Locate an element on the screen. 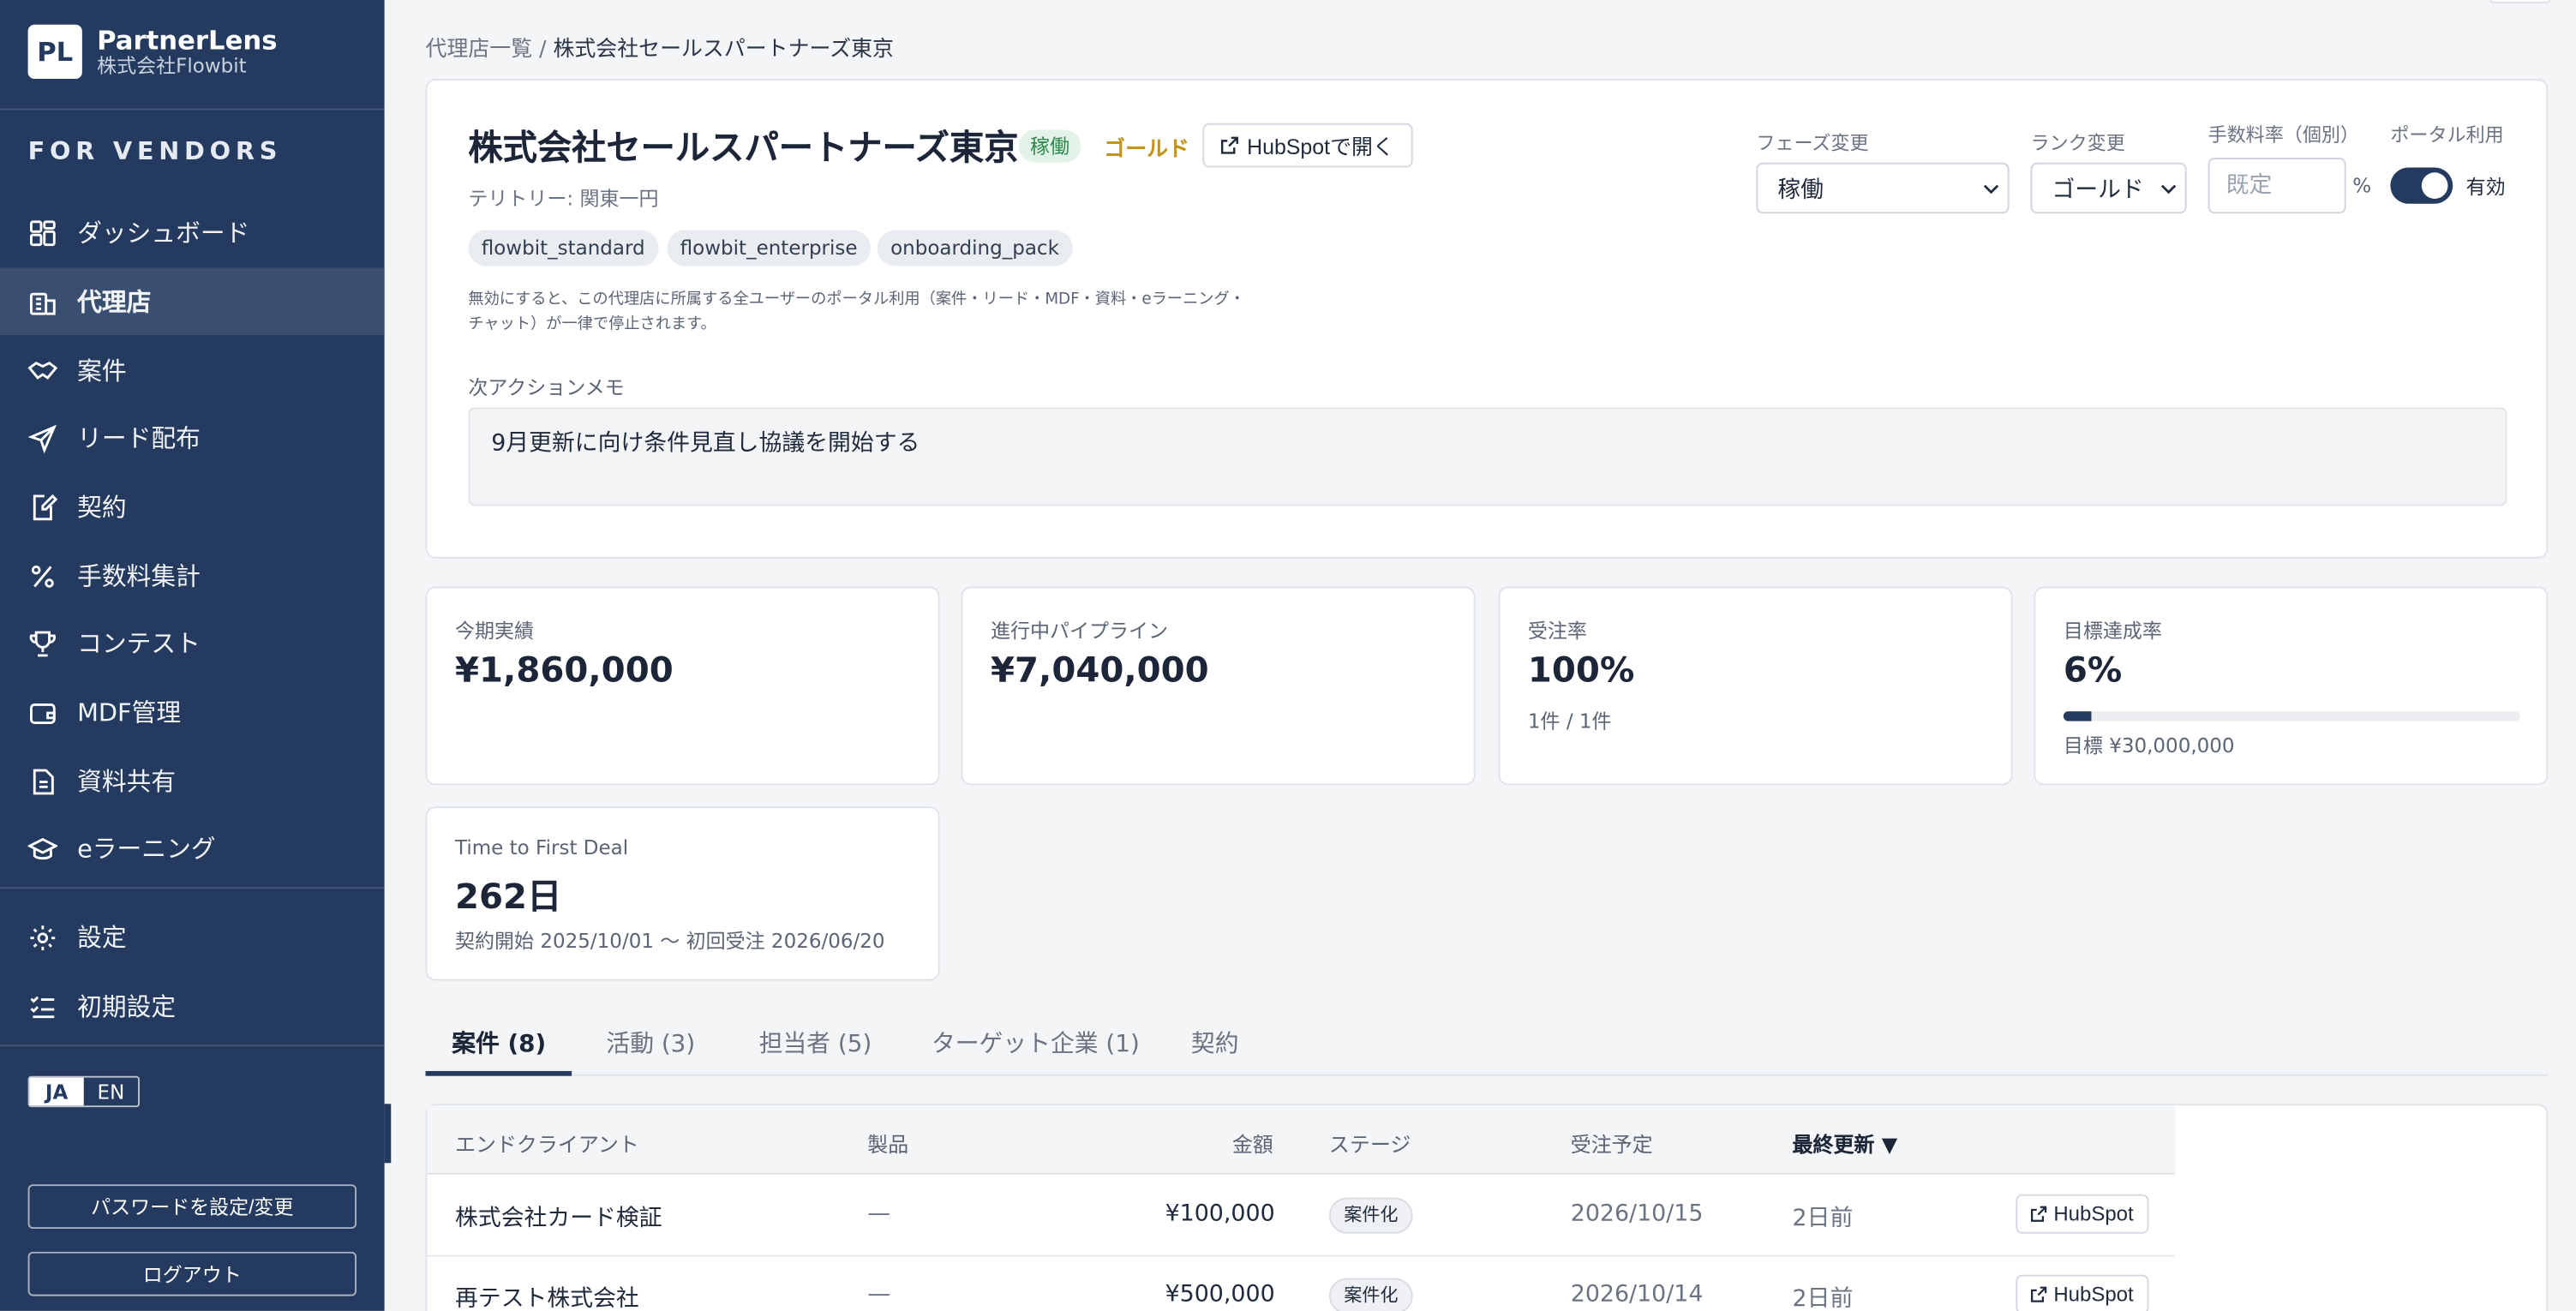  stage-badge: 案件化 is located at coordinates (1370, 1294).